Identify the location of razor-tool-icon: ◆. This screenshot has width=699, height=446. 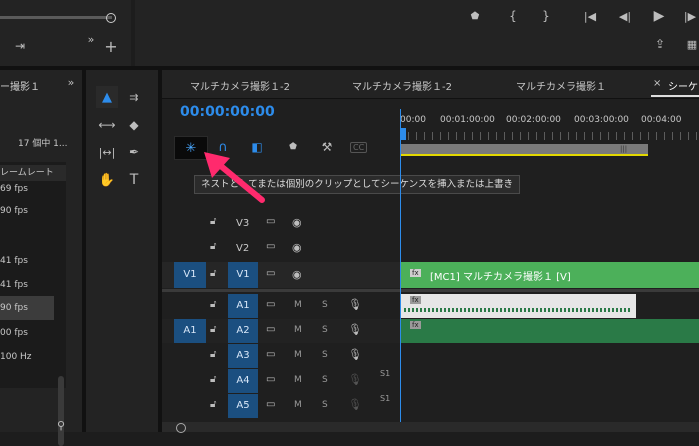
(134, 125).